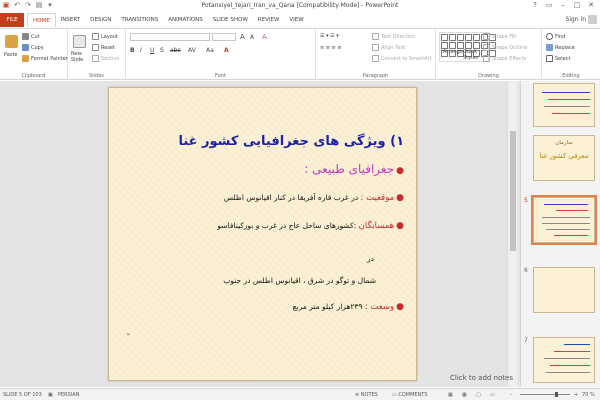 Image resolution: width=600 pixels, height=400 pixels. What do you see at coordinates (556, 394) in the screenshot?
I see `zoom-slider-knob` at bounding box center [556, 394].